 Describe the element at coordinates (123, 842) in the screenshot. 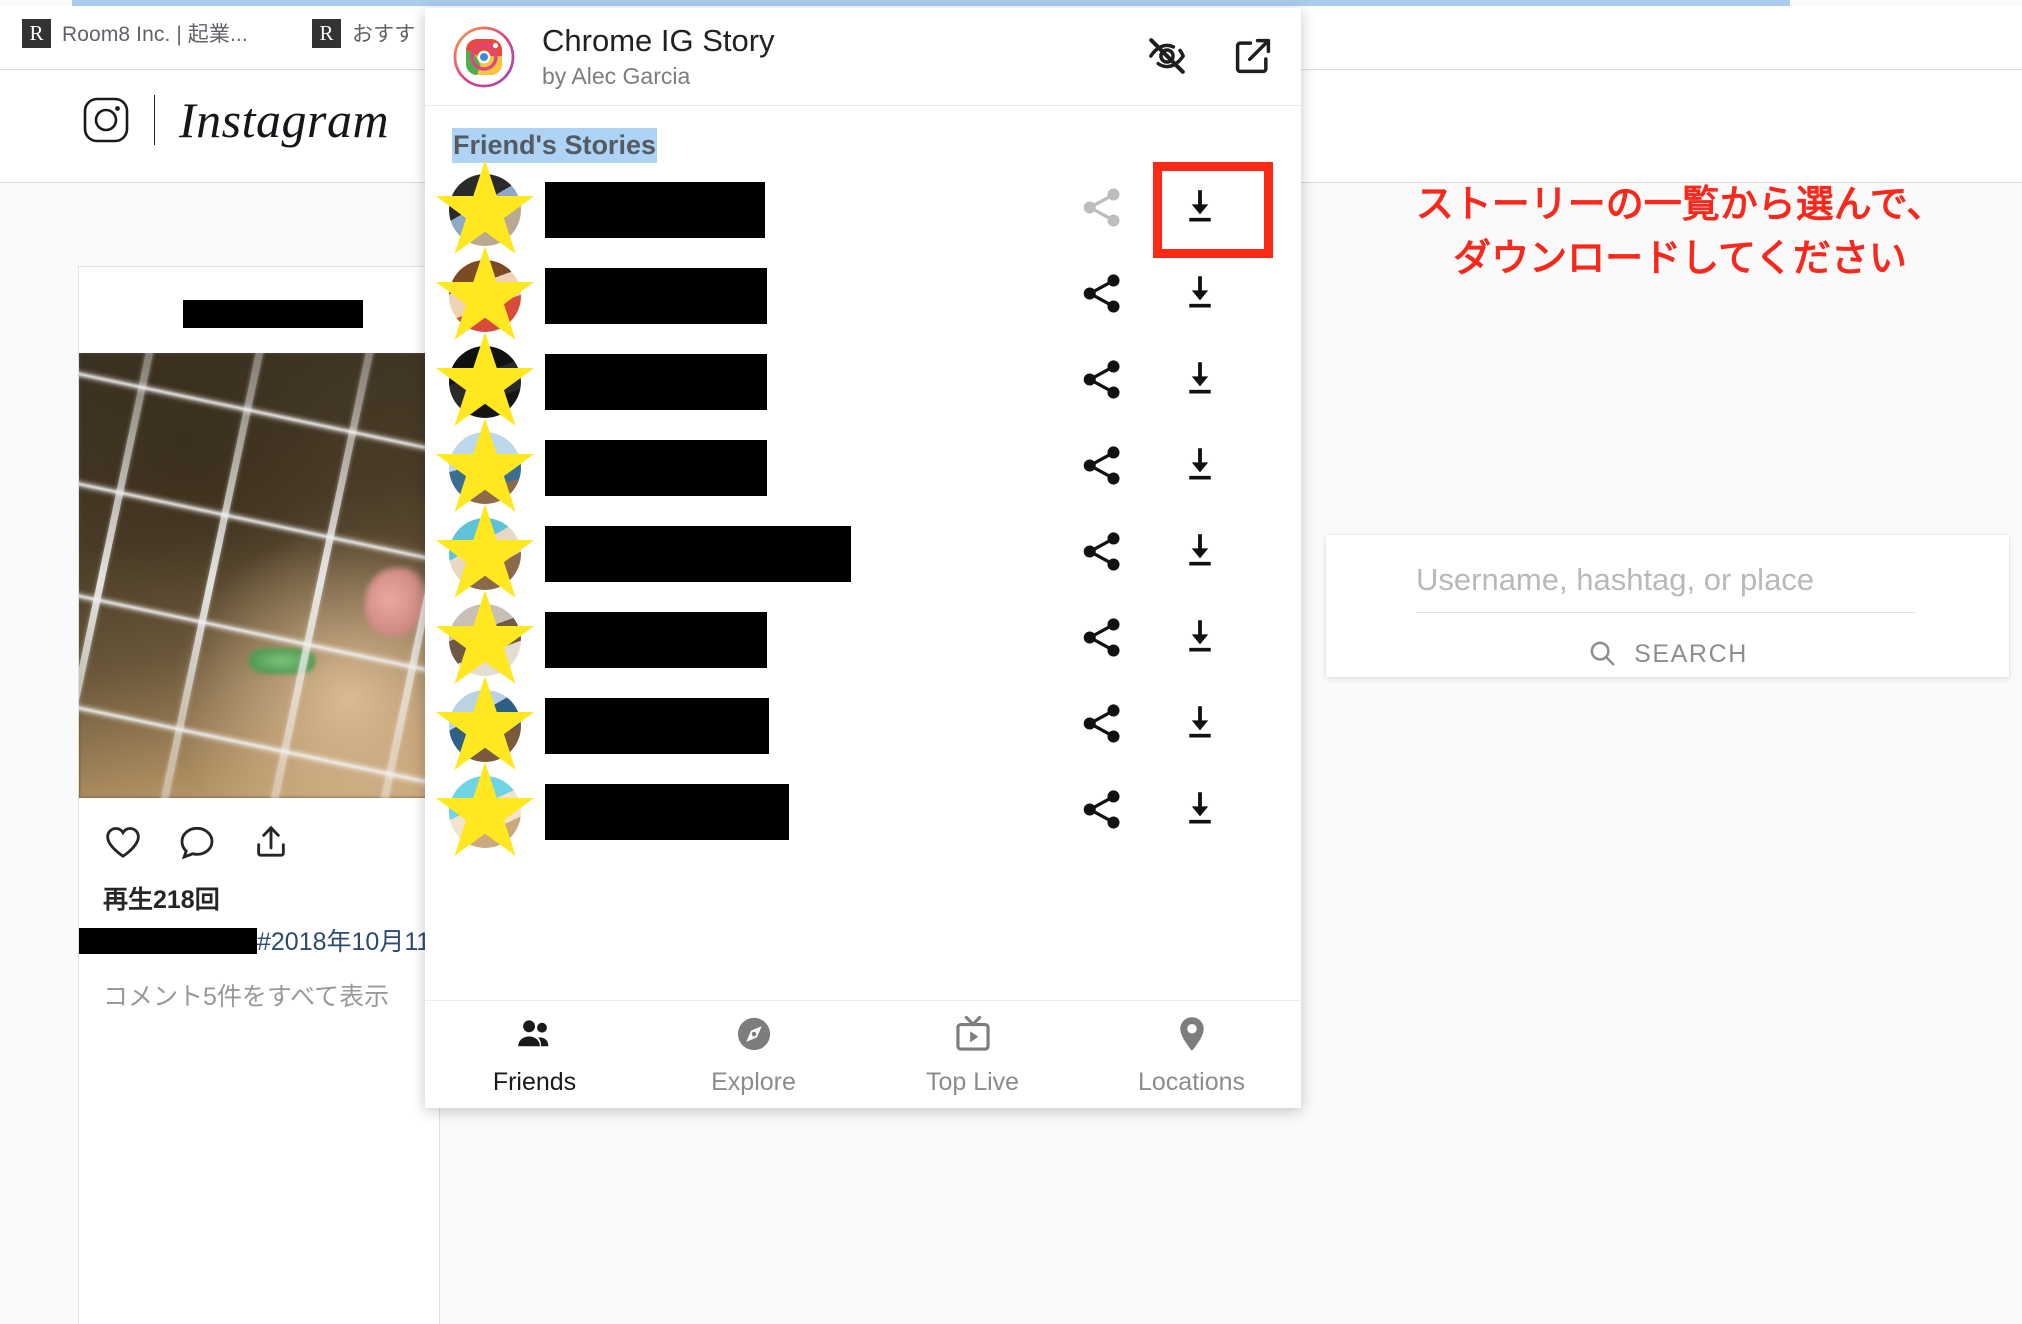

I see `heart-icon` at that location.